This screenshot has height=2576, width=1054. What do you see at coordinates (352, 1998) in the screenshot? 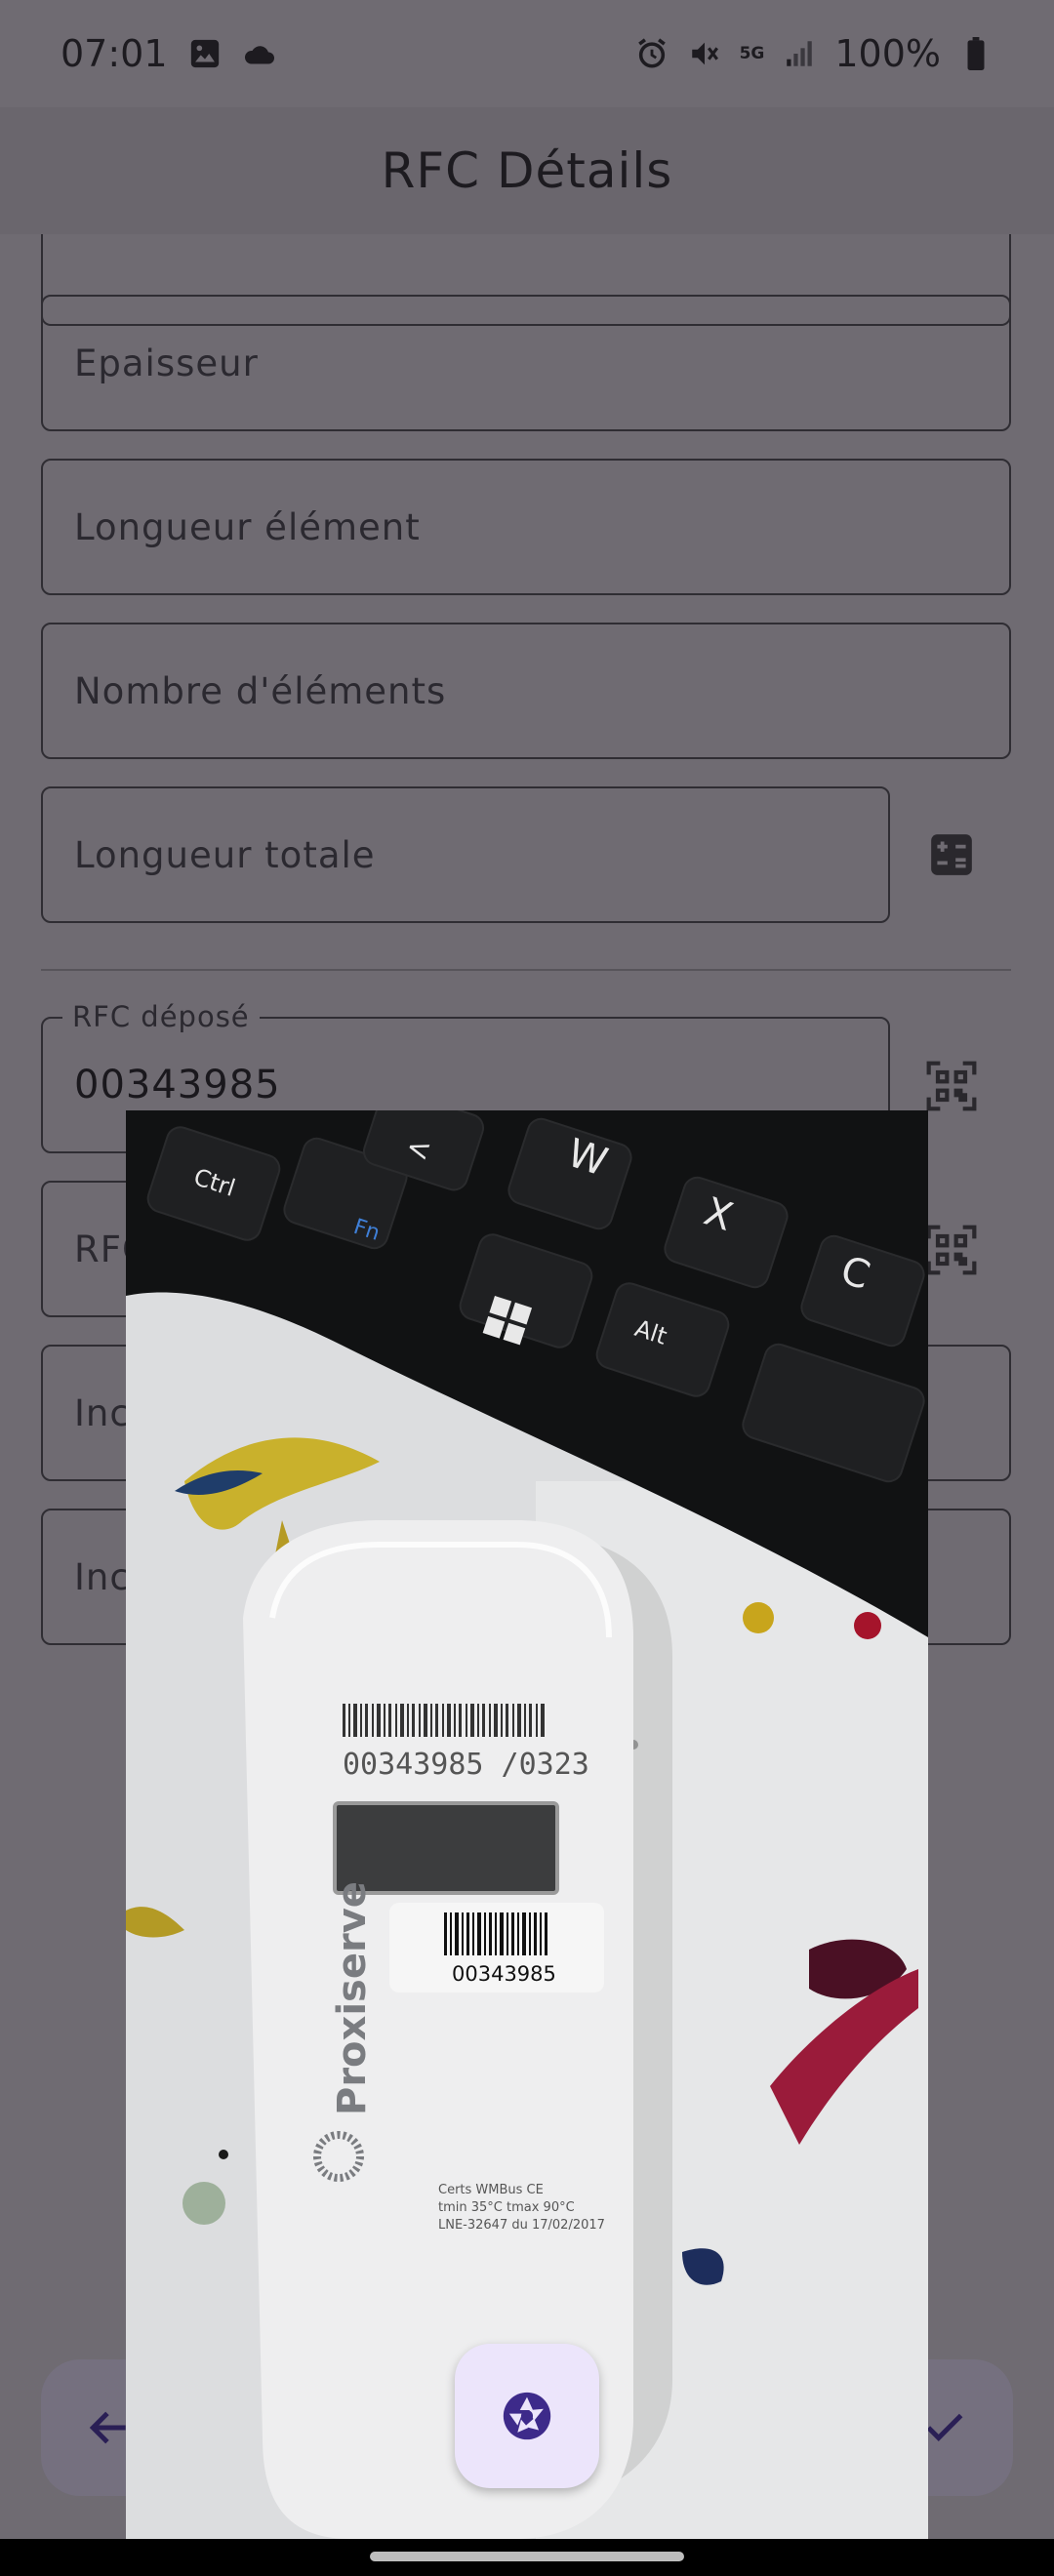
I see `device-brand: Proxiserve` at bounding box center [352, 1998].